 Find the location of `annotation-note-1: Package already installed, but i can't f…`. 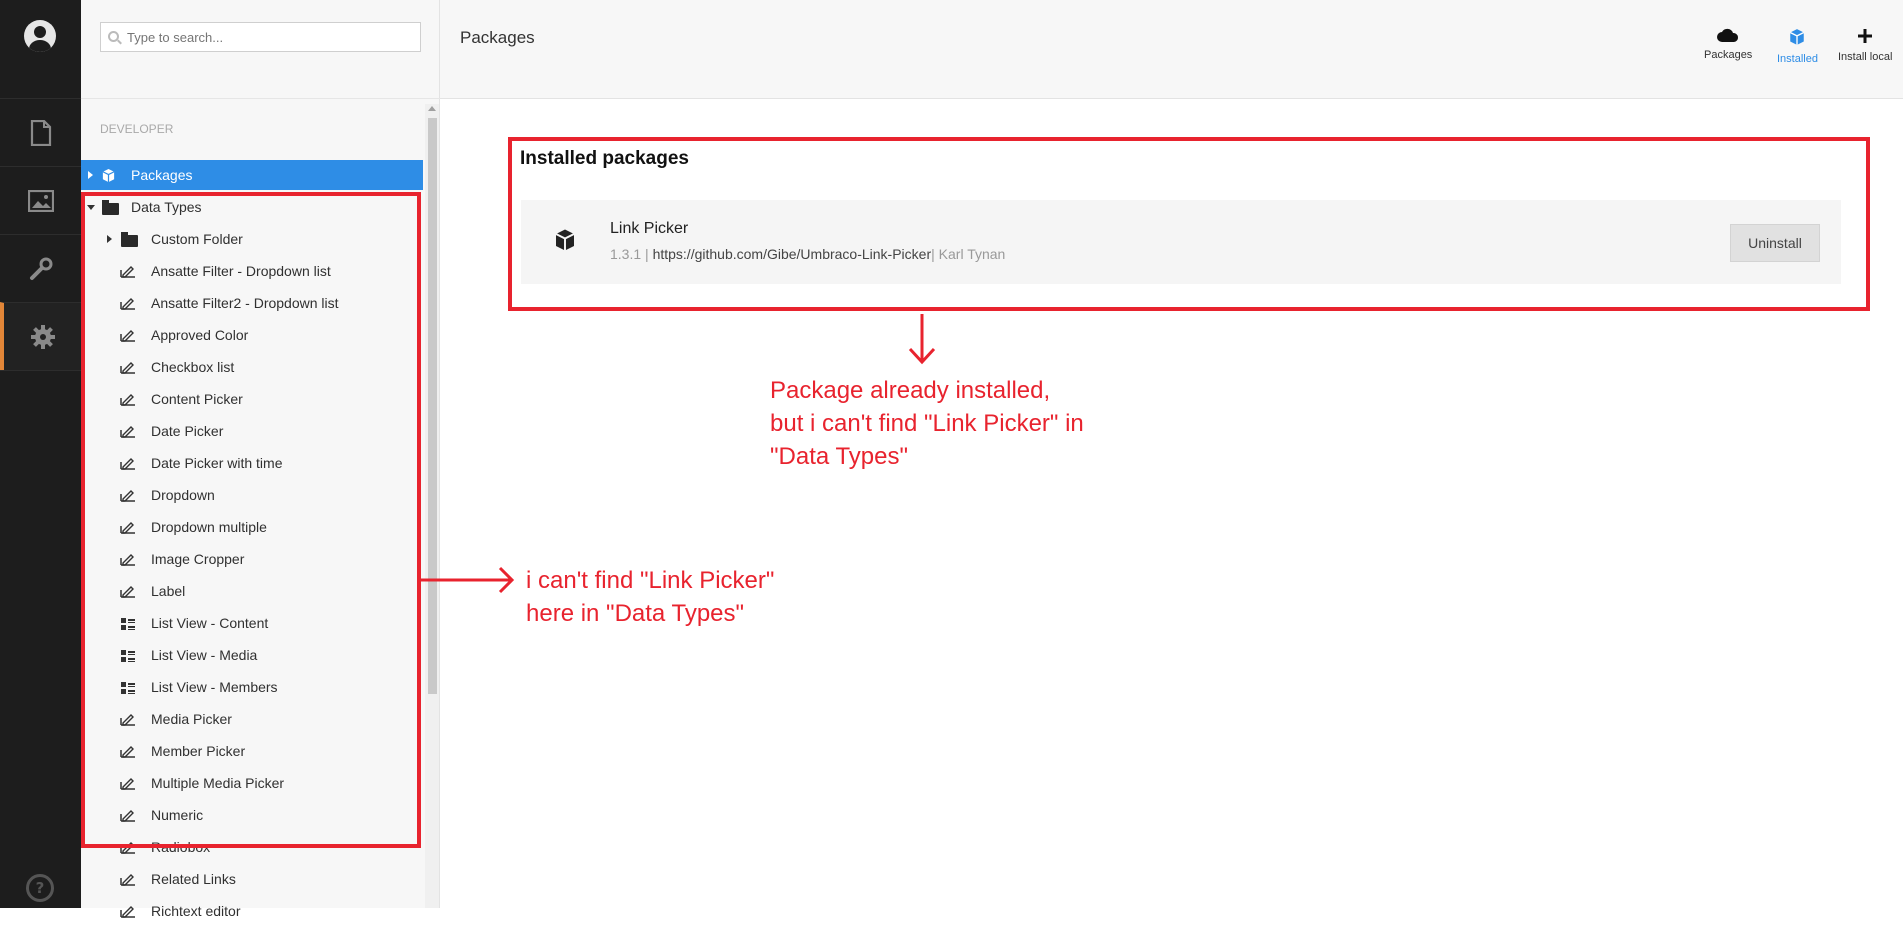

annotation-note-1: Package already installed, but i can't f… is located at coordinates (927, 423).